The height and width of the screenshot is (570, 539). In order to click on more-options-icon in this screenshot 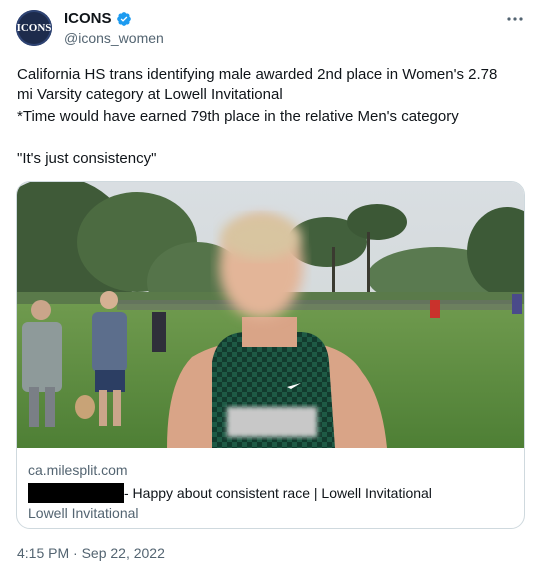, I will do `click(515, 19)`.